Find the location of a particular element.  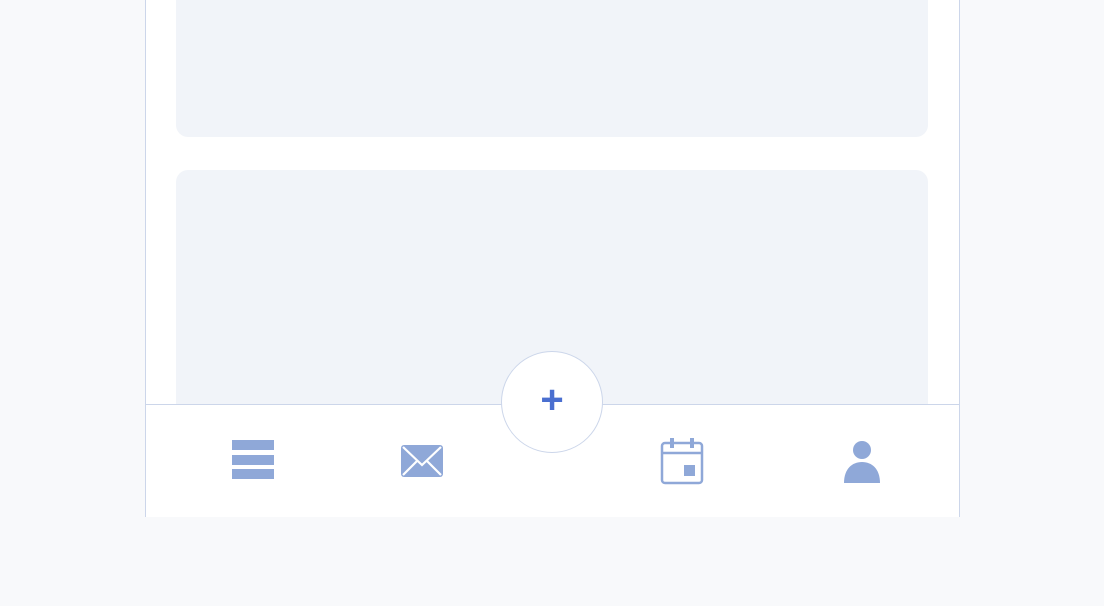

menu-icon is located at coordinates (253, 459).